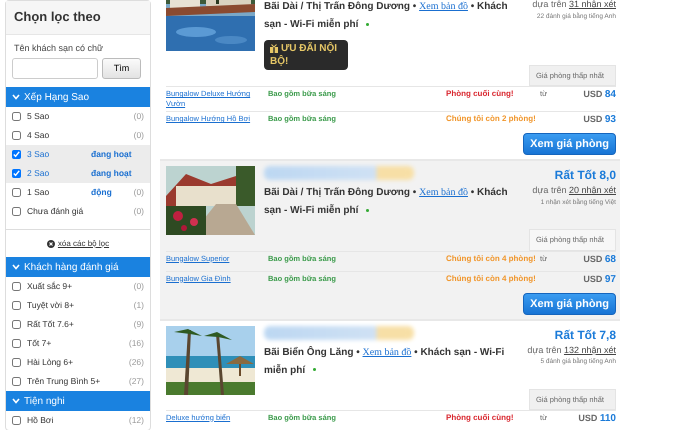 The image size is (700, 430). Describe the element at coordinates (59, 211) in the screenshot. I see `filter-label: Chưa đánh giá` at that location.